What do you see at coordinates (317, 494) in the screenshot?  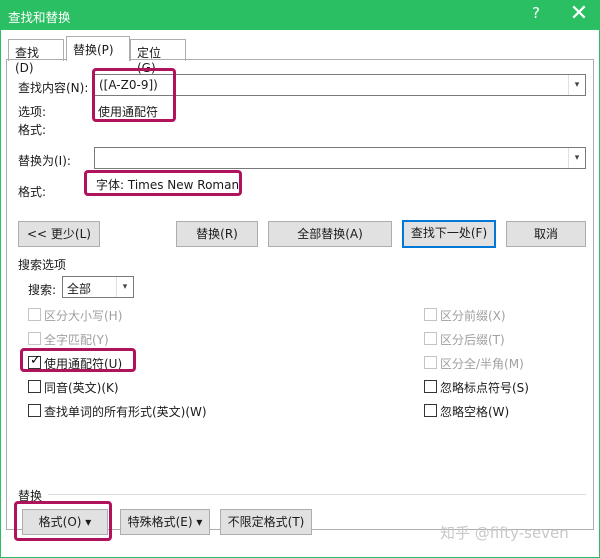 I see `replace-section-divider` at bounding box center [317, 494].